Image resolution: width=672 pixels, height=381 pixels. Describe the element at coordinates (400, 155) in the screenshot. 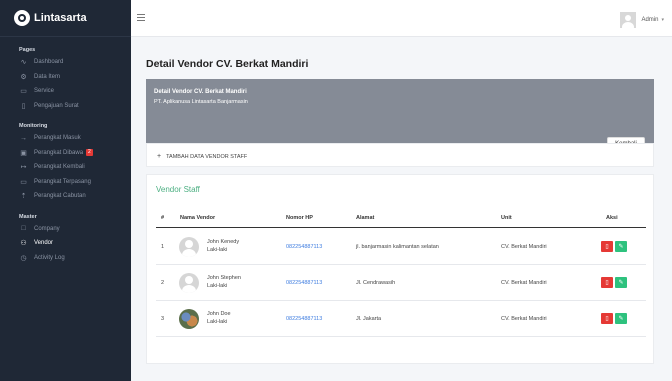

I see `add-staff-card: + TAMBAH DATA VENDOR STAFF` at that location.